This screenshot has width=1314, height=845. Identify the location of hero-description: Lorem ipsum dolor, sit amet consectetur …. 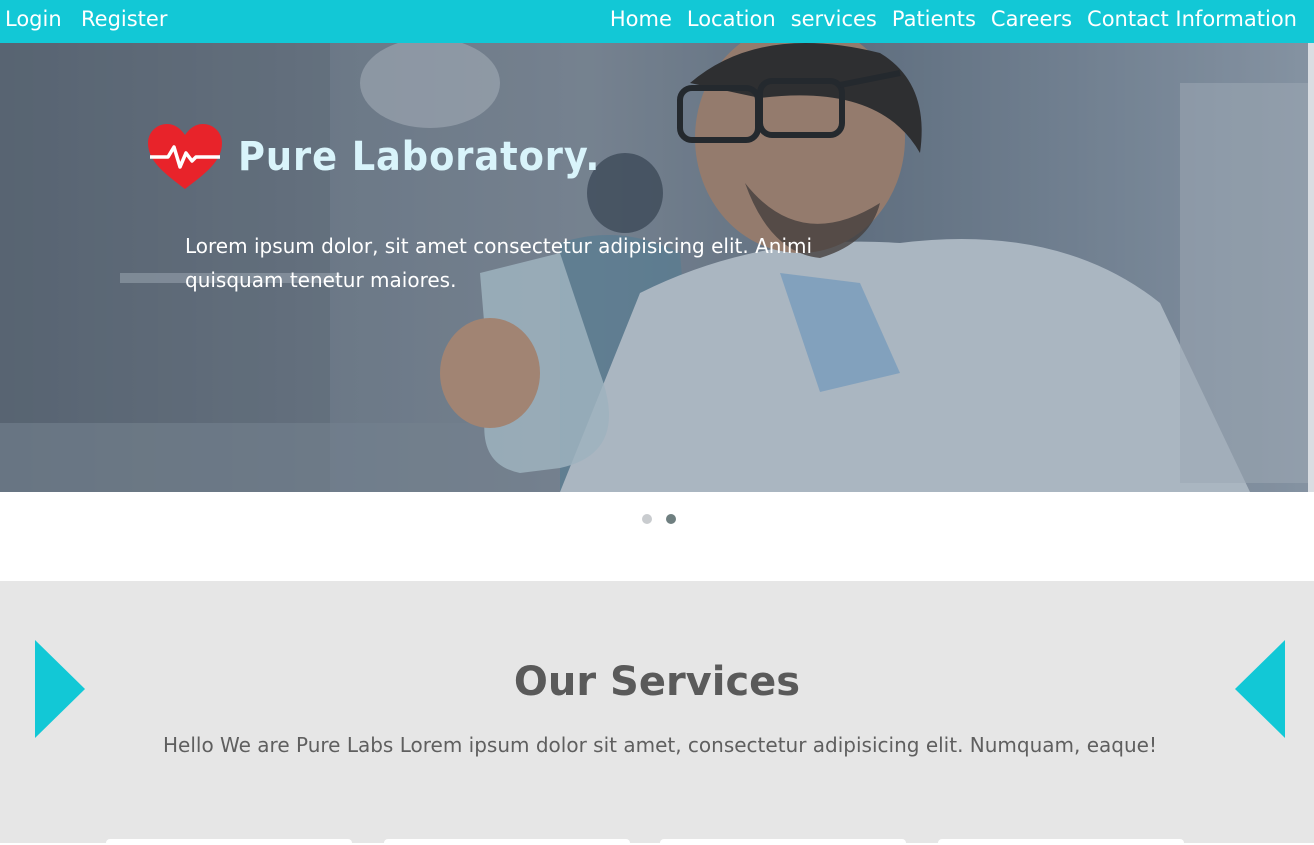
(499, 263).